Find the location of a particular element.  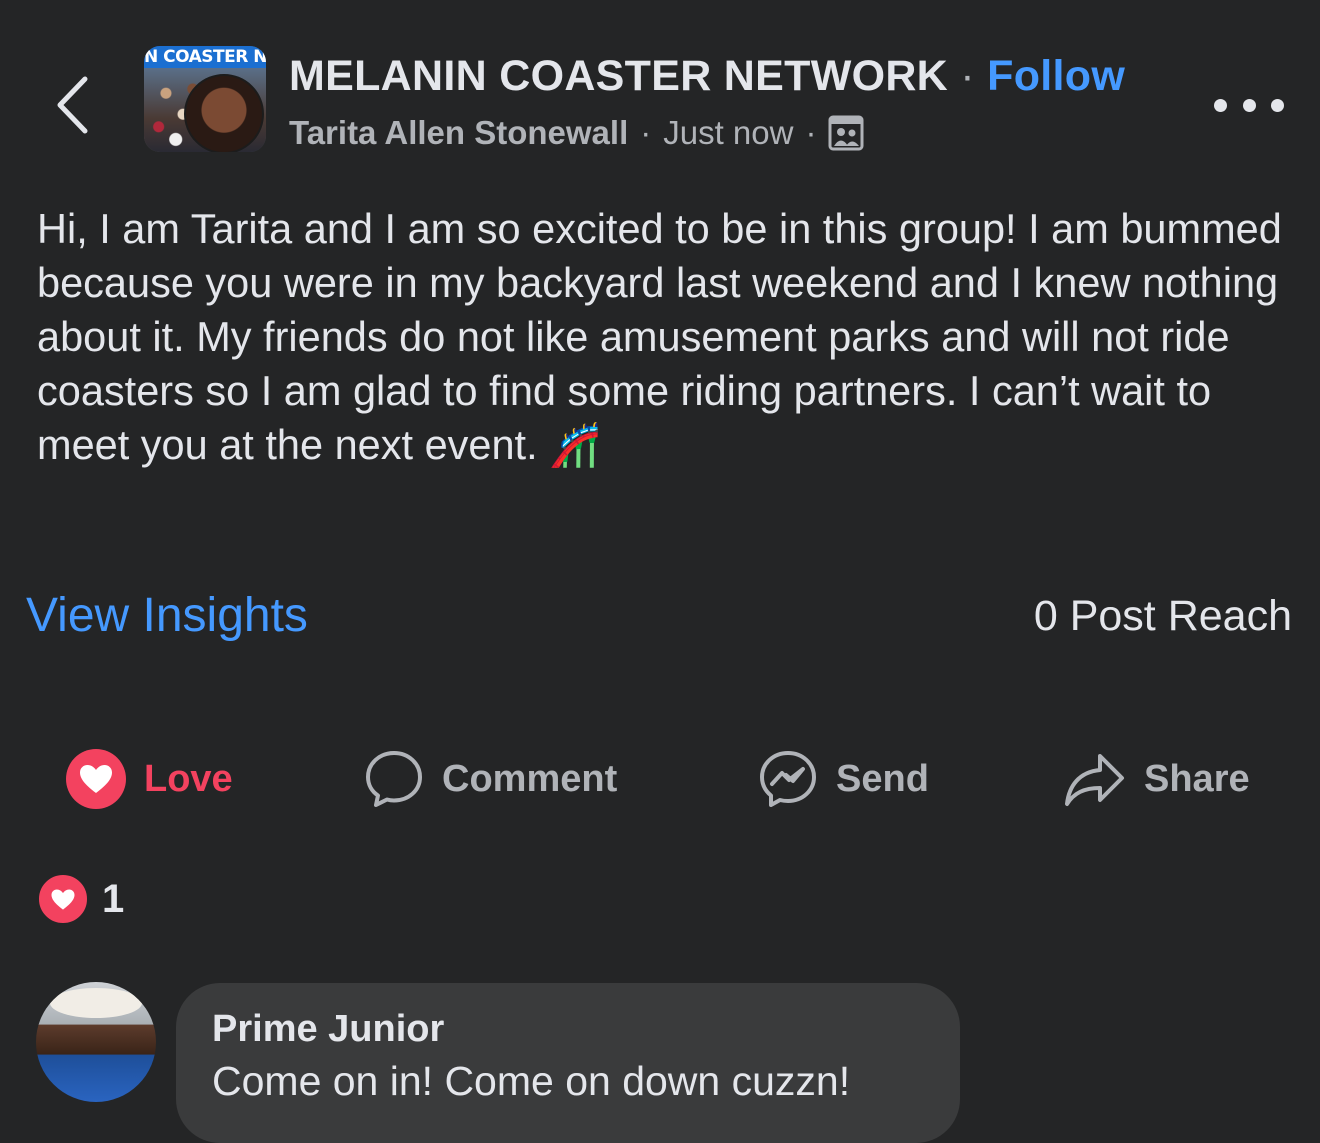

love-label: Love is located at coordinates (188, 778).